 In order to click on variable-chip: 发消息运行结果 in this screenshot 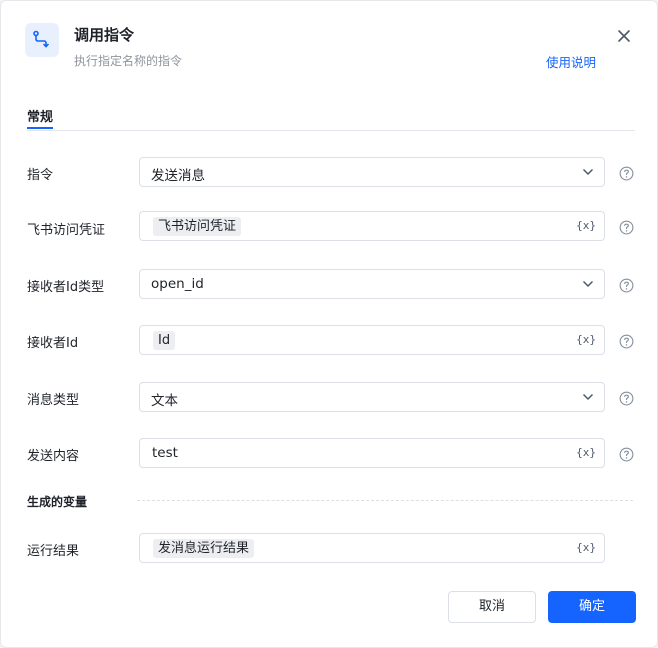, I will do `click(204, 548)`.